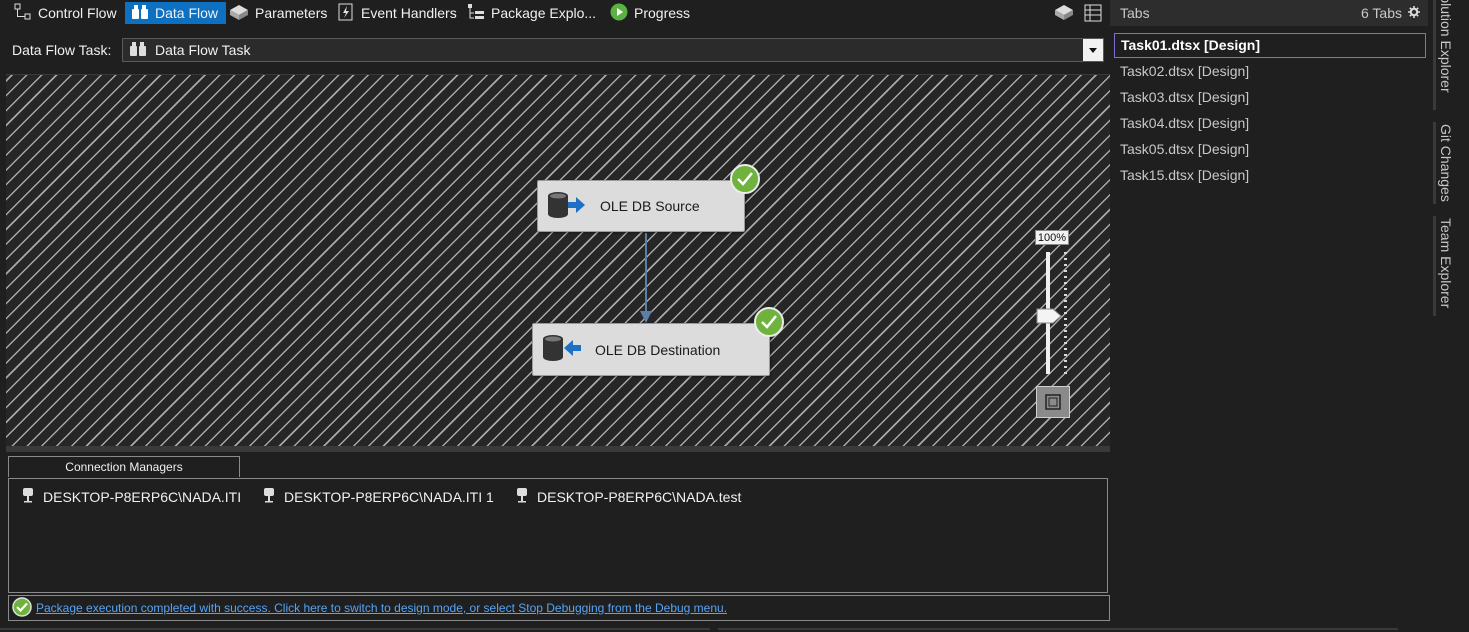 This screenshot has height=632, width=1469. Describe the element at coordinates (558, 449) in the screenshot. I see `canvas-splitter` at that location.